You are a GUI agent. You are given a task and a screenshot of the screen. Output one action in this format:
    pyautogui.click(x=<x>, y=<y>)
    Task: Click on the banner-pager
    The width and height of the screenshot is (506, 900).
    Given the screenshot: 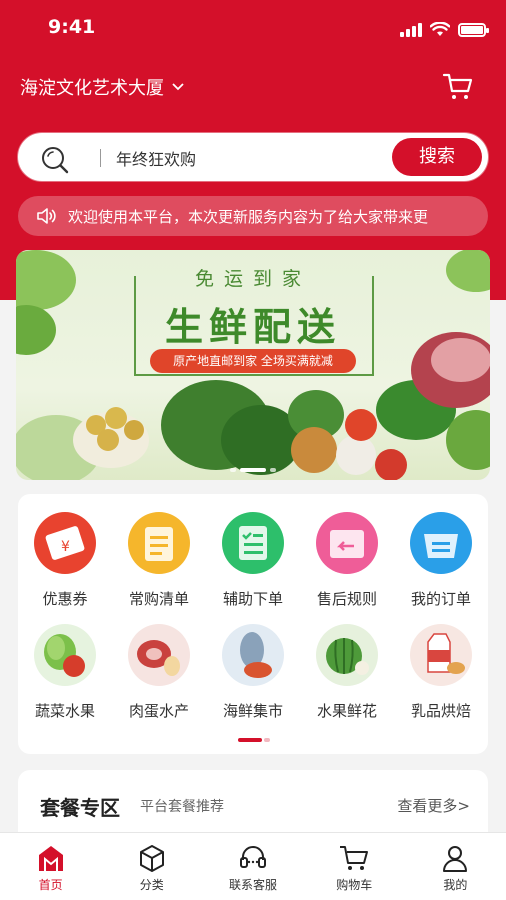 What is the action you would take?
    pyautogui.click(x=253, y=470)
    